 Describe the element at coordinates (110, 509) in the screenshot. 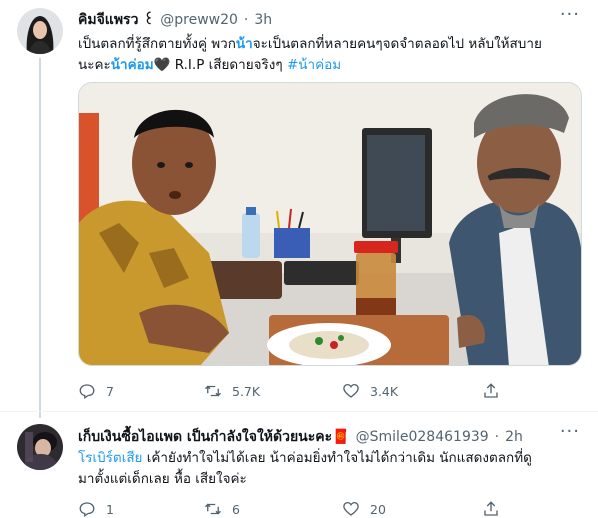

I see `reply-count: 1` at that location.